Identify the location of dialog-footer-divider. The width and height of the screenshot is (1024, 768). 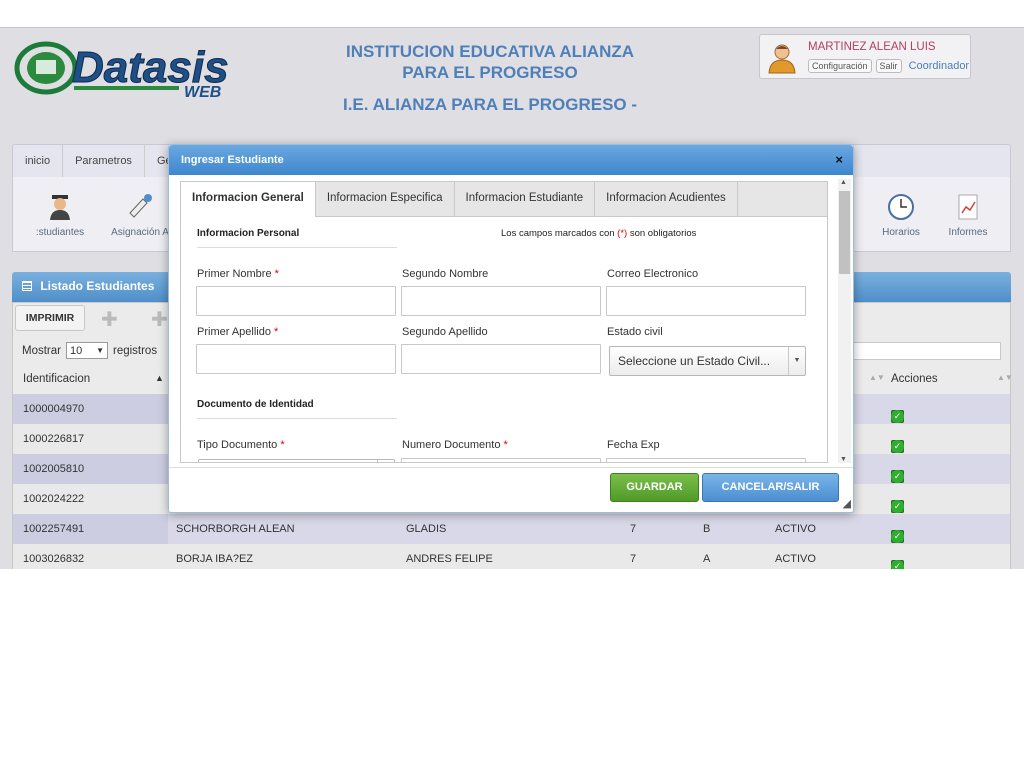
(511, 467).